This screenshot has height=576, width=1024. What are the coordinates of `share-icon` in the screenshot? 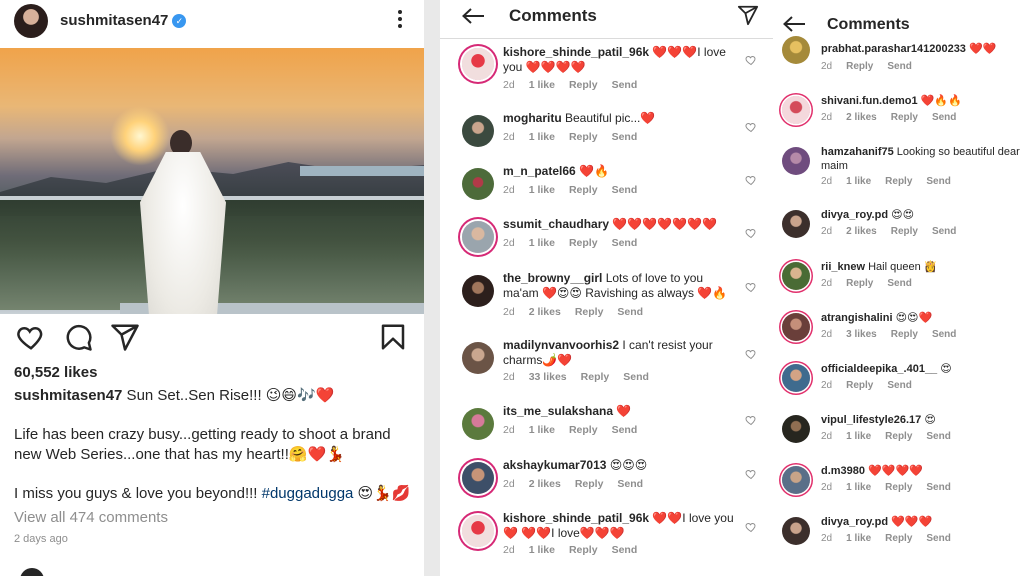 It's located at (125, 337).